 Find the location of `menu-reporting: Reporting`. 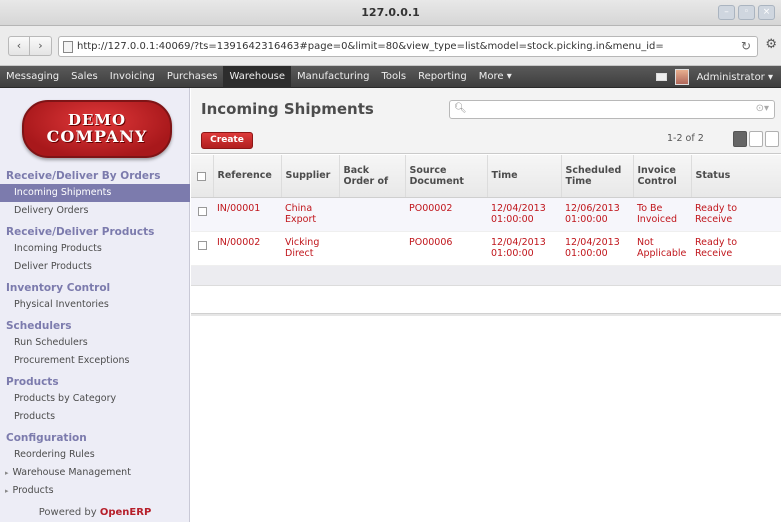

menu-reporting: Reporting is located at coordinates (442, 77).